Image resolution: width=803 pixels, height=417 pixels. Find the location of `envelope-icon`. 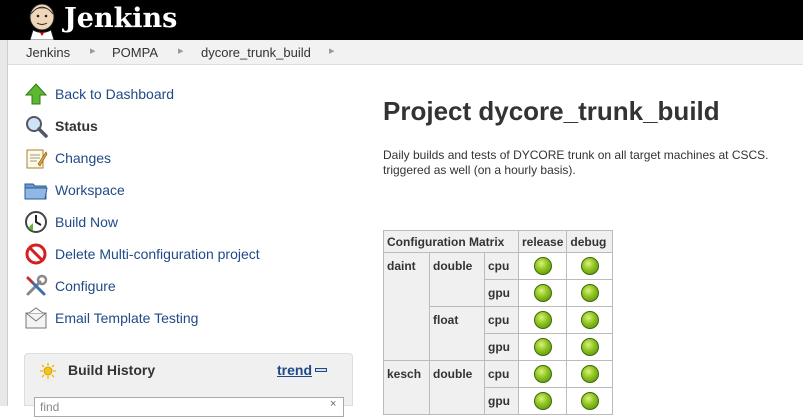

envelope-icon is located at coordinates (36, 318).